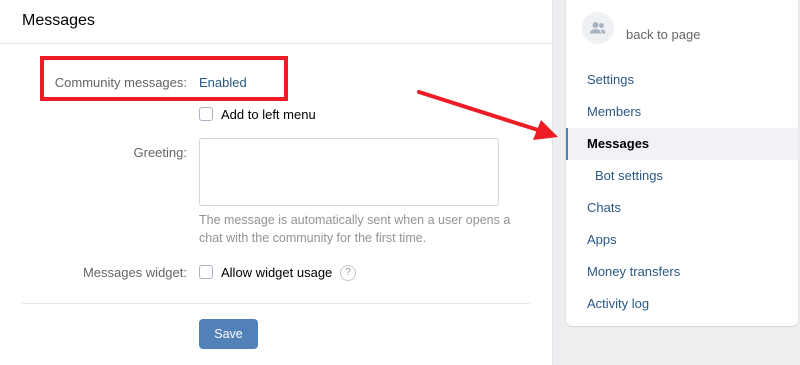  Describe the element at coordinates (268, 114) in the screenshot. I see `add-to-left-menu-label: Add to left menu` at that location.